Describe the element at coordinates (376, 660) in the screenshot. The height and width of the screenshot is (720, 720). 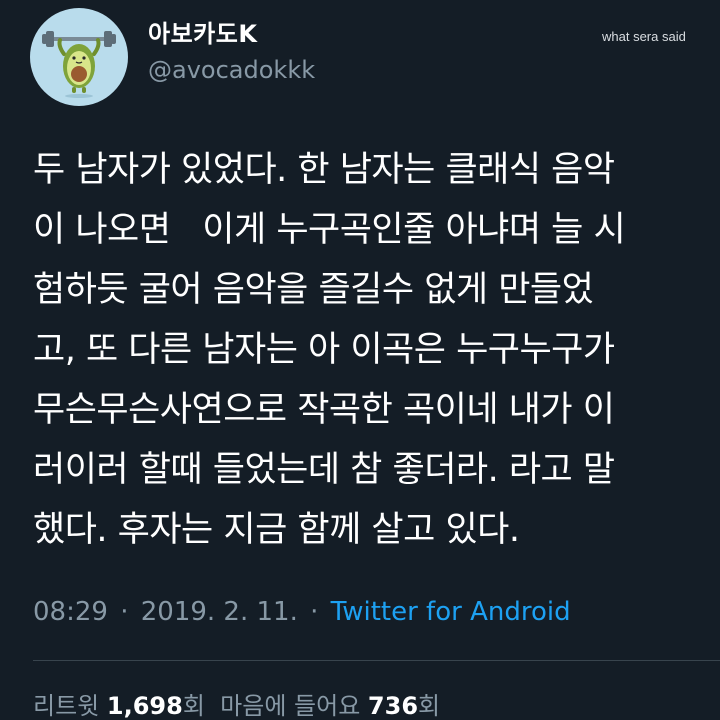
I see `divider` at that location.